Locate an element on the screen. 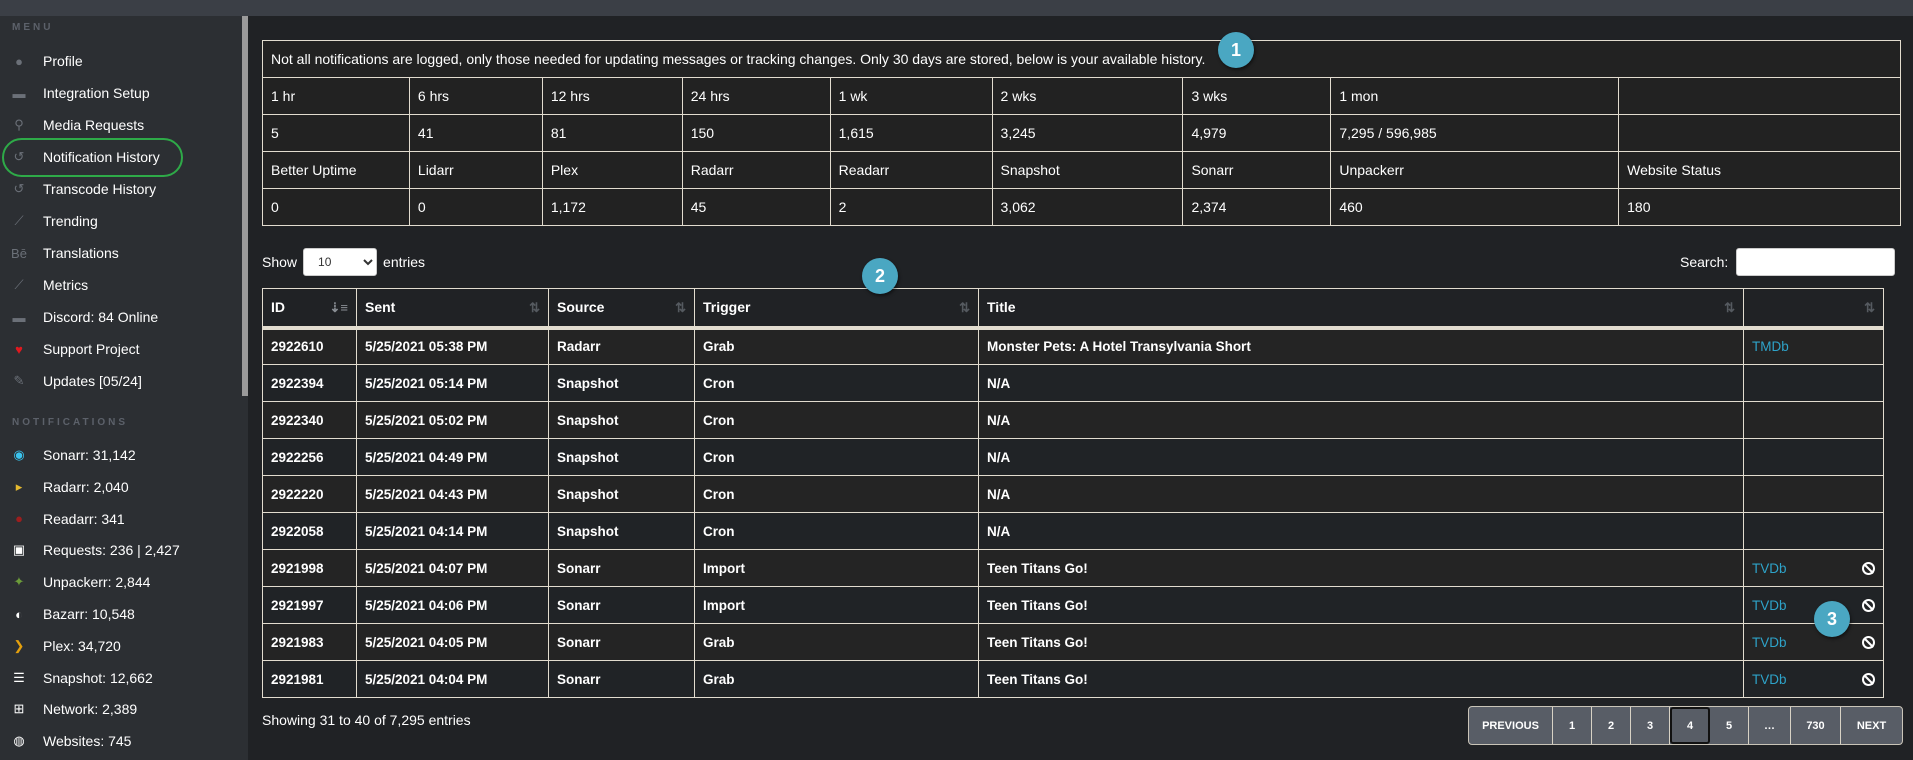 The height and width of the screenshot is (760, 1913). stats-cell: 7,295 / 596,985 is located at coordinates (1475, 133).